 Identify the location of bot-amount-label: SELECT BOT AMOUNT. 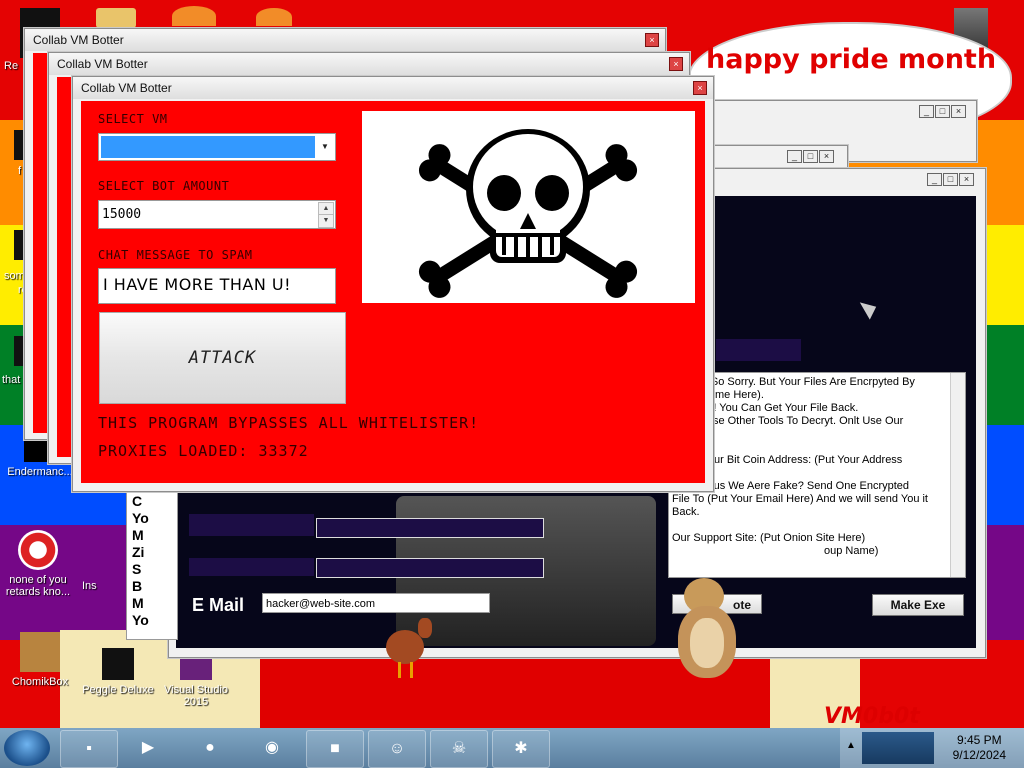
(164, 186).